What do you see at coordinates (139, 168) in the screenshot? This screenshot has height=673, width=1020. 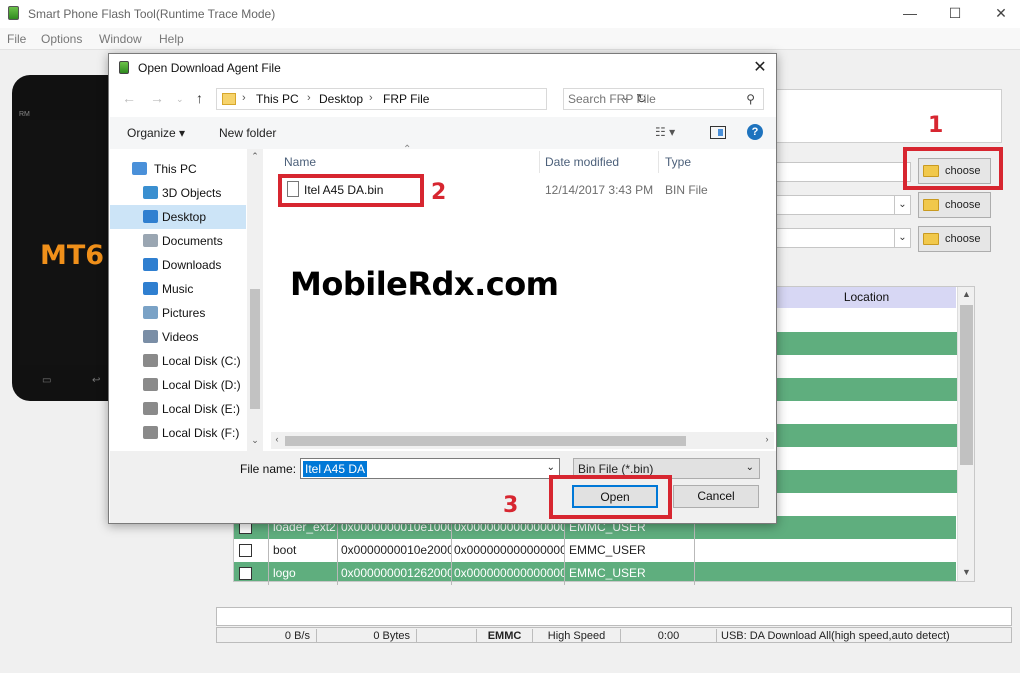 I see `computer-icon` at bounding box center [139, 168].